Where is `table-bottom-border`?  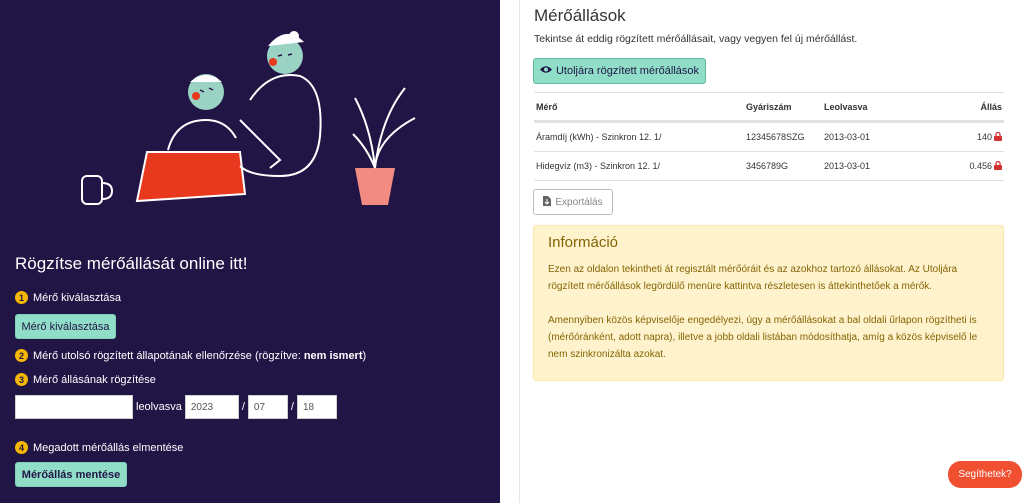 table-bottom-border is located at coordinates (769, 180).